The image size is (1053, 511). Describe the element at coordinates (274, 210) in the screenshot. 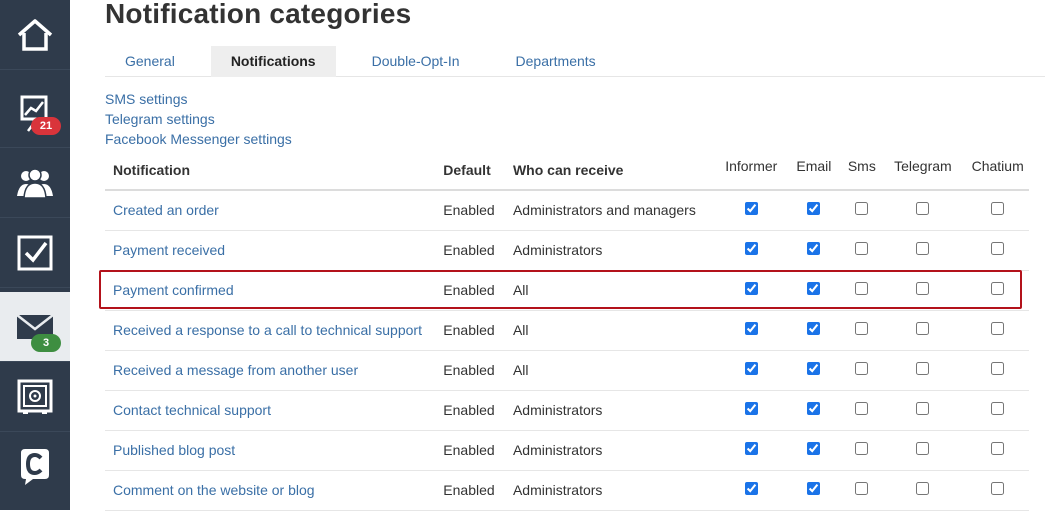

I see `notification-cell: Created an order` at that location.